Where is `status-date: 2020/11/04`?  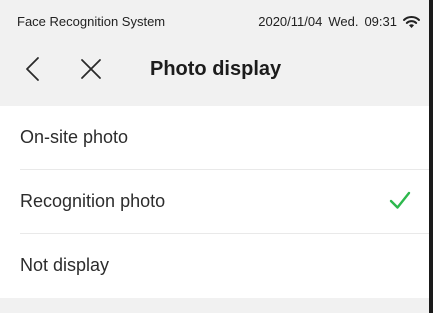 status-date: 2020/11/04 is located at coordinates (290, 21).